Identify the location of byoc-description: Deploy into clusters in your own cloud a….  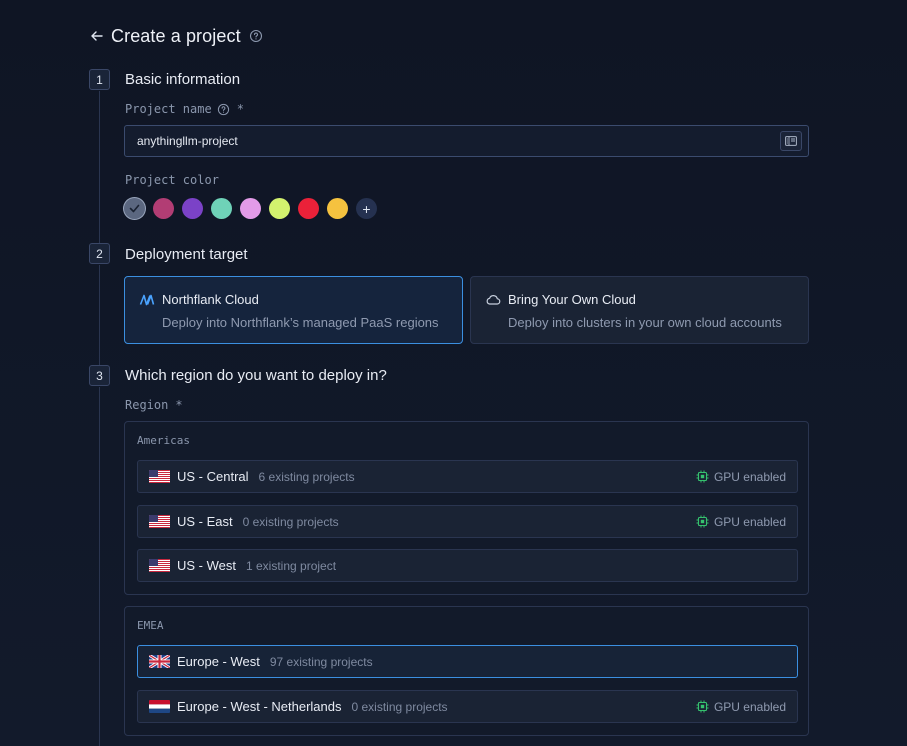
(645, 322).